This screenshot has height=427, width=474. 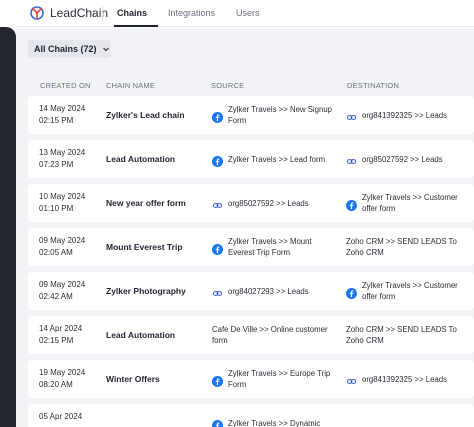 I want to click on created-date: 05 Apr 2024, so click(x=61, y=416).